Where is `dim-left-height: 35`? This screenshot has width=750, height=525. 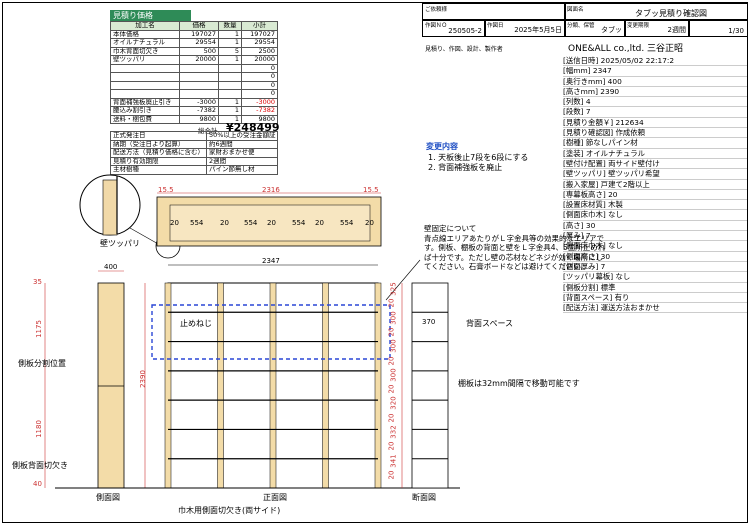
dim-left-height: 35 is located at coordinates (37, 282).